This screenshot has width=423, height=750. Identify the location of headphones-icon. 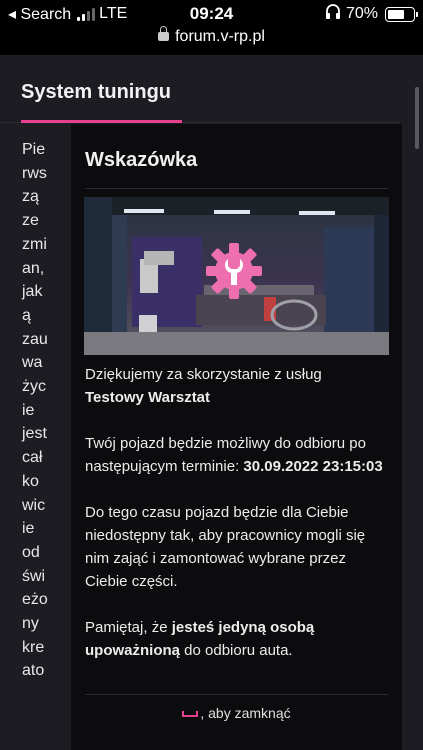
(333, 14).